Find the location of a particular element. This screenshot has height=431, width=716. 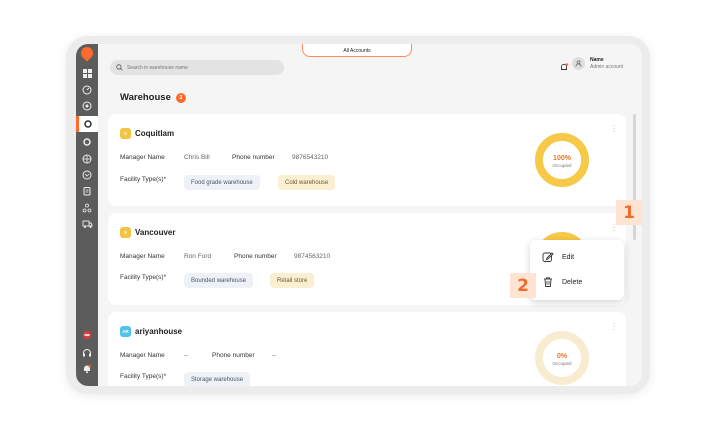

warehouse-name: Coquitlam is located at coordinates (155, 133).